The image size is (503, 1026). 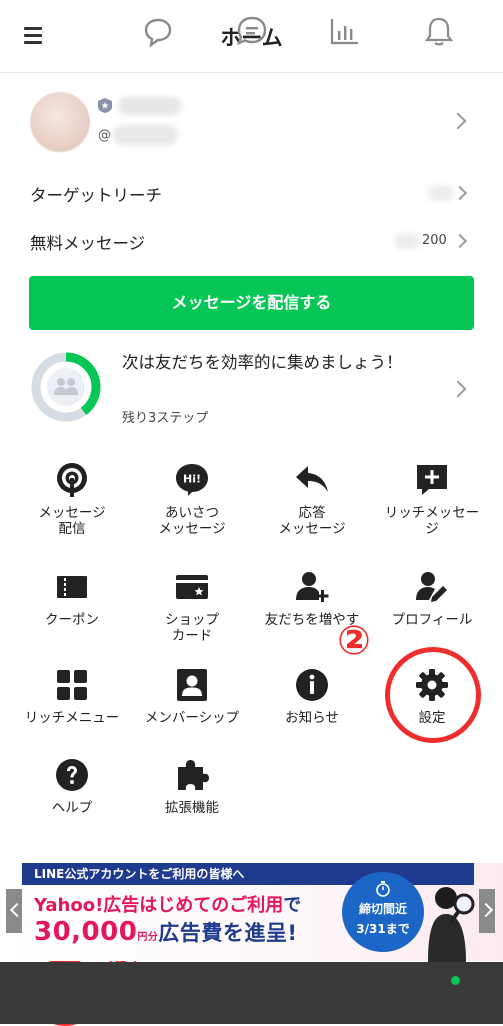 What do you see at coordinates (192, 607) in the screenshot?
I see `menu-shop-card: ショップ カード` at bounding box center [192, 607].